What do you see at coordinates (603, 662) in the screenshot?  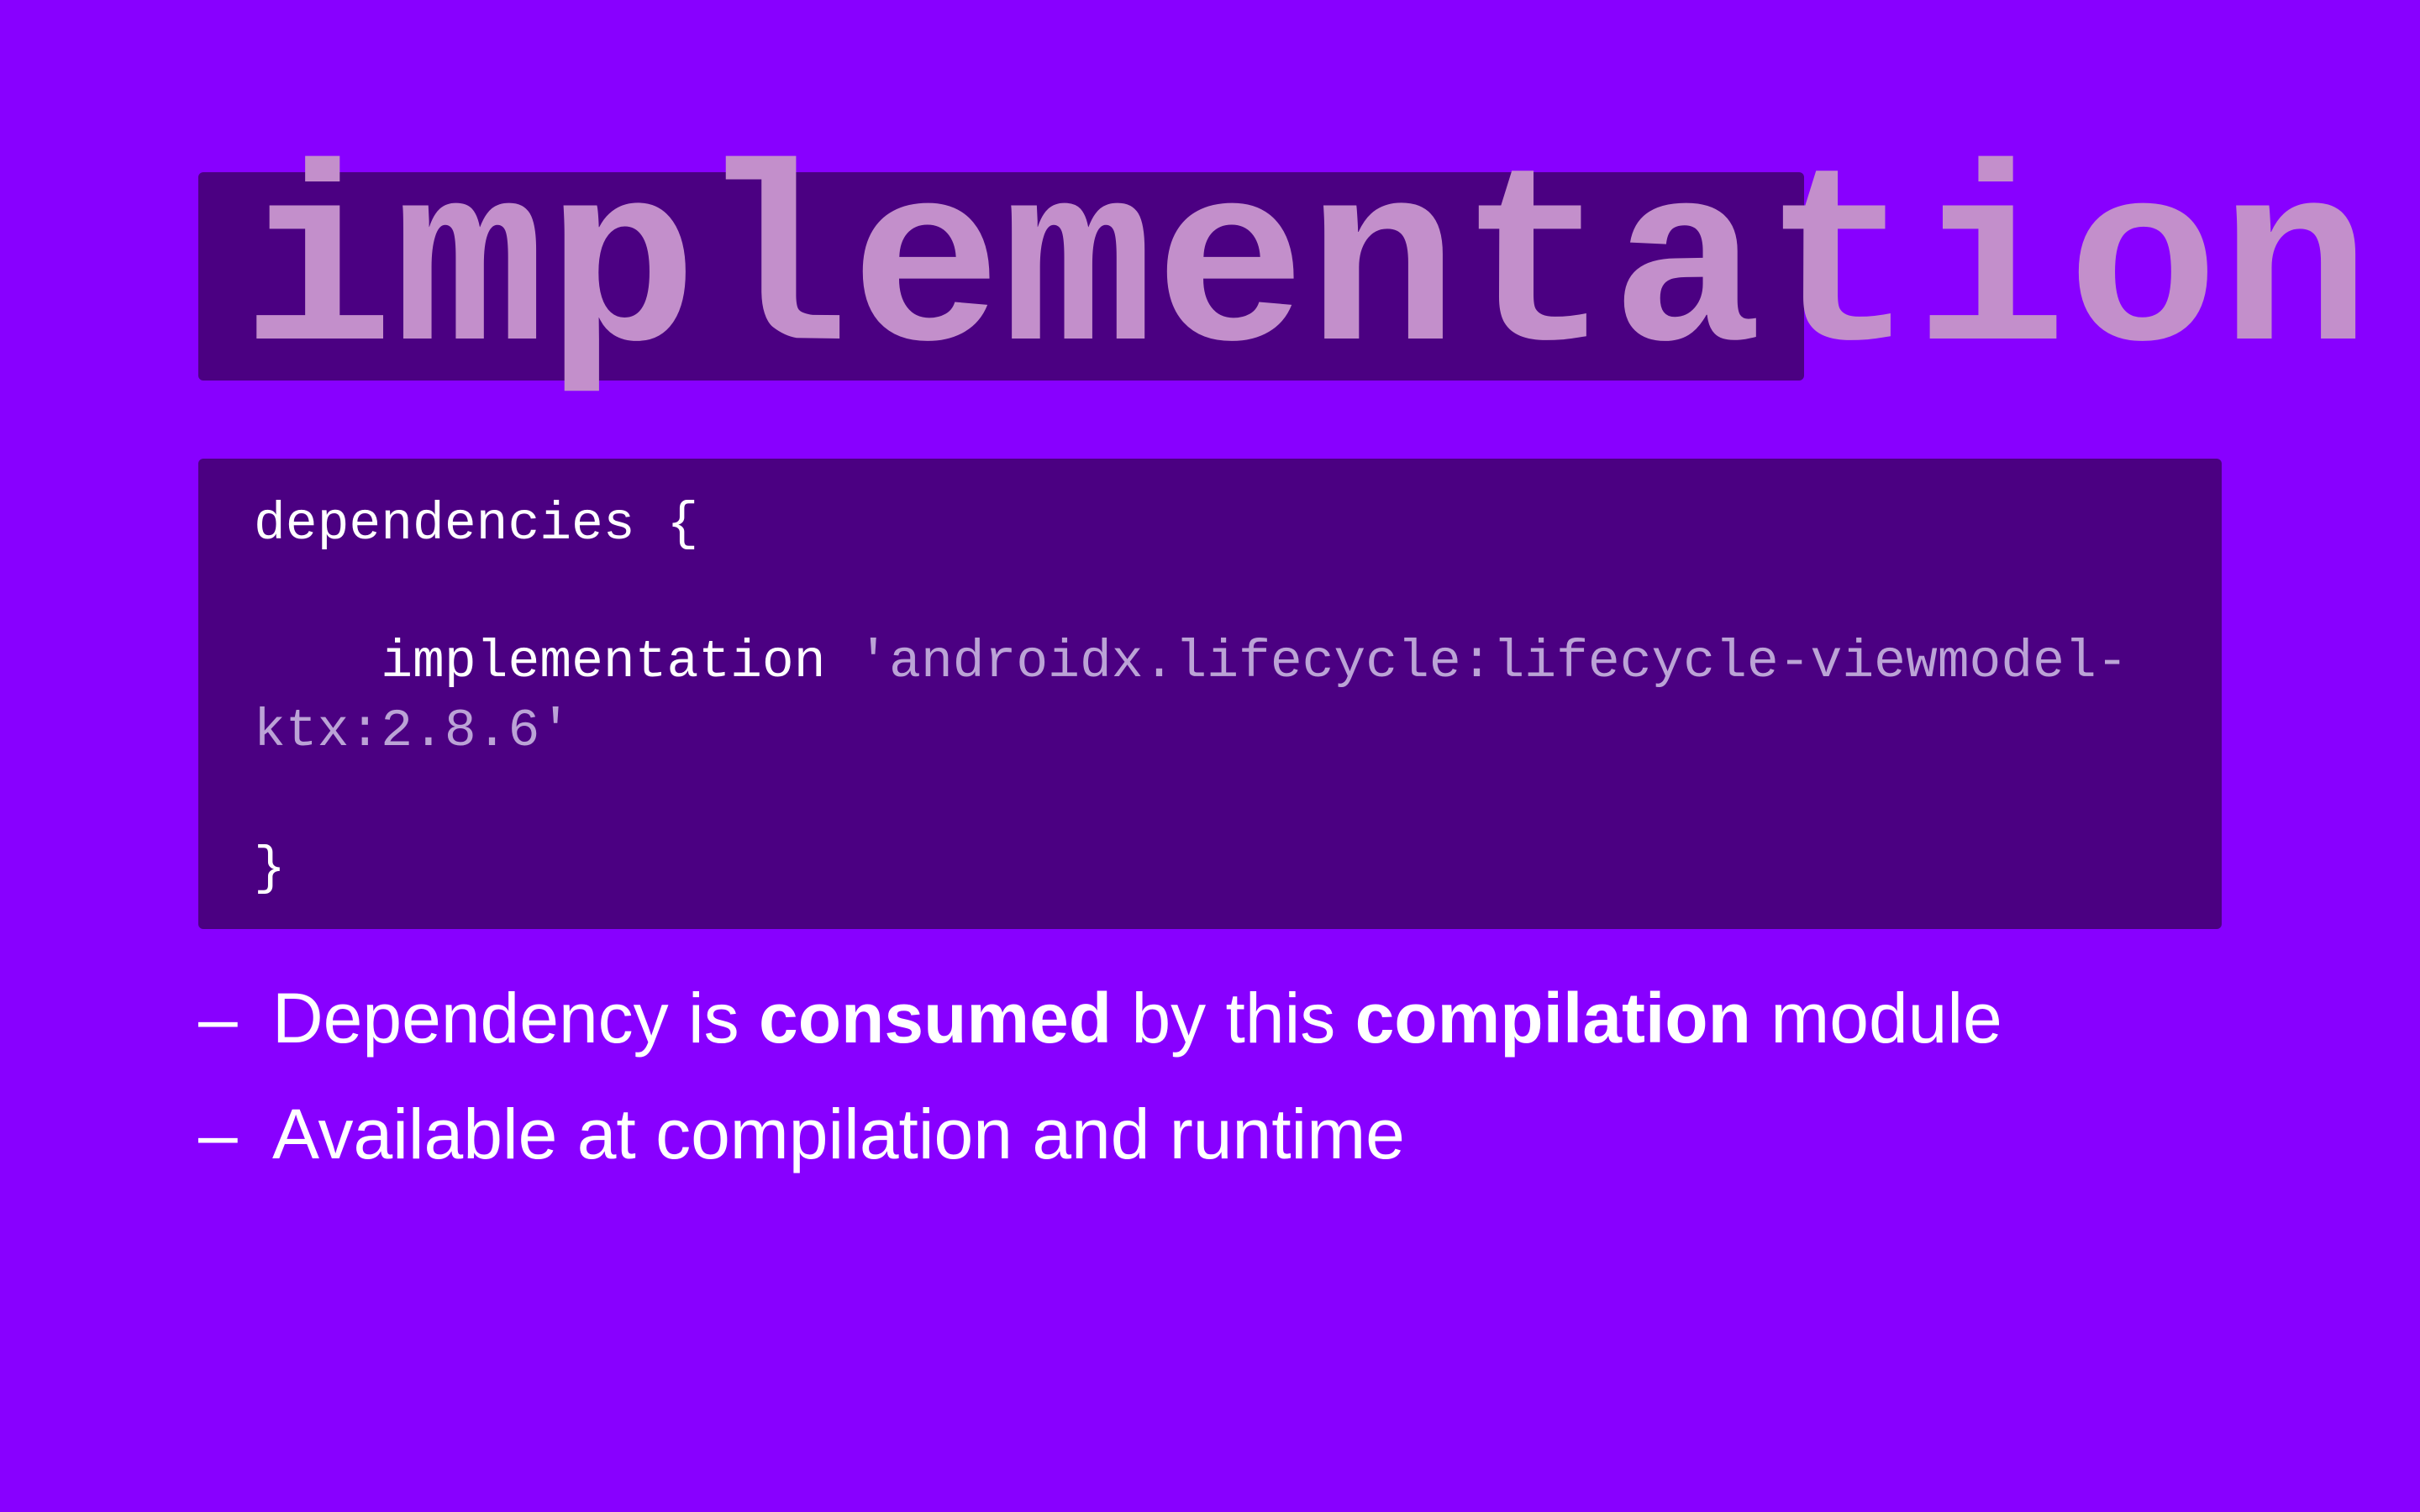 I see `code-keyword-implementation: implementation` at bounding box center [603, 662].